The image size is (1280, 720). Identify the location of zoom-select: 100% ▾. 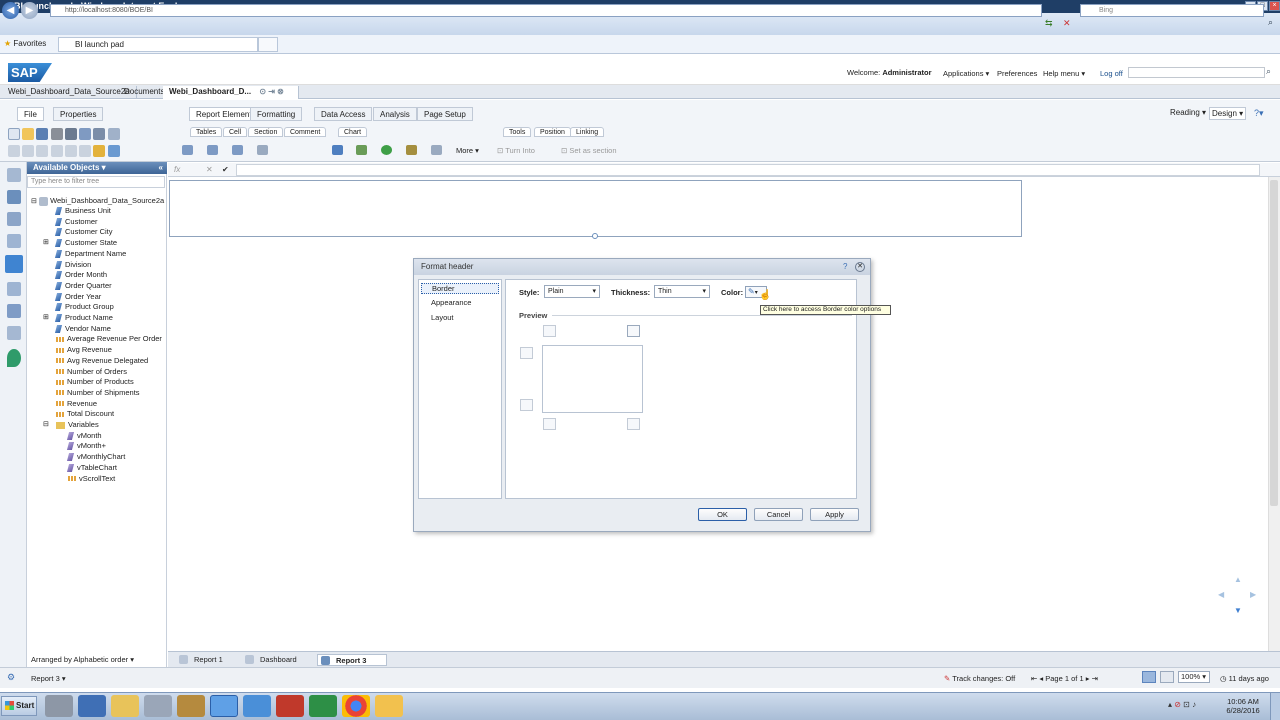
(1194, 677).